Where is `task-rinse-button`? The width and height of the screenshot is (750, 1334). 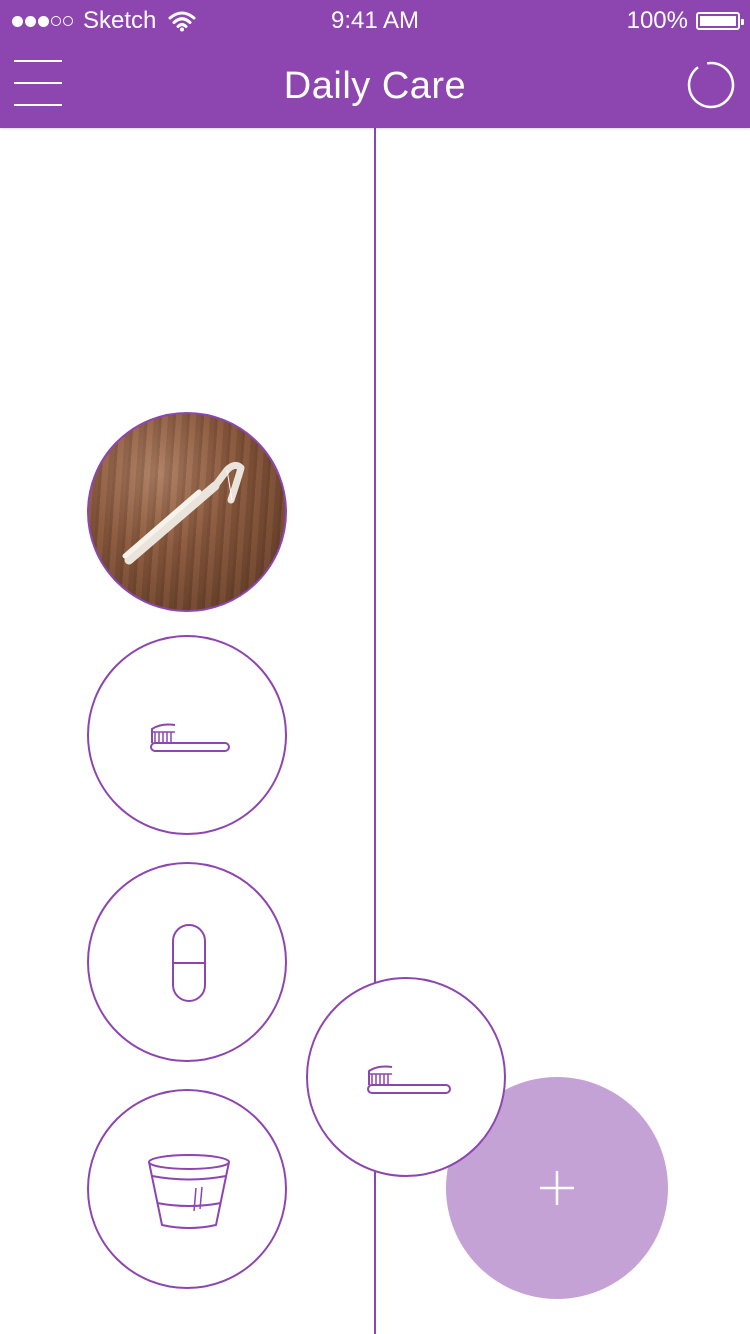
task-rinse-button is located at coordinates (187, 1189).